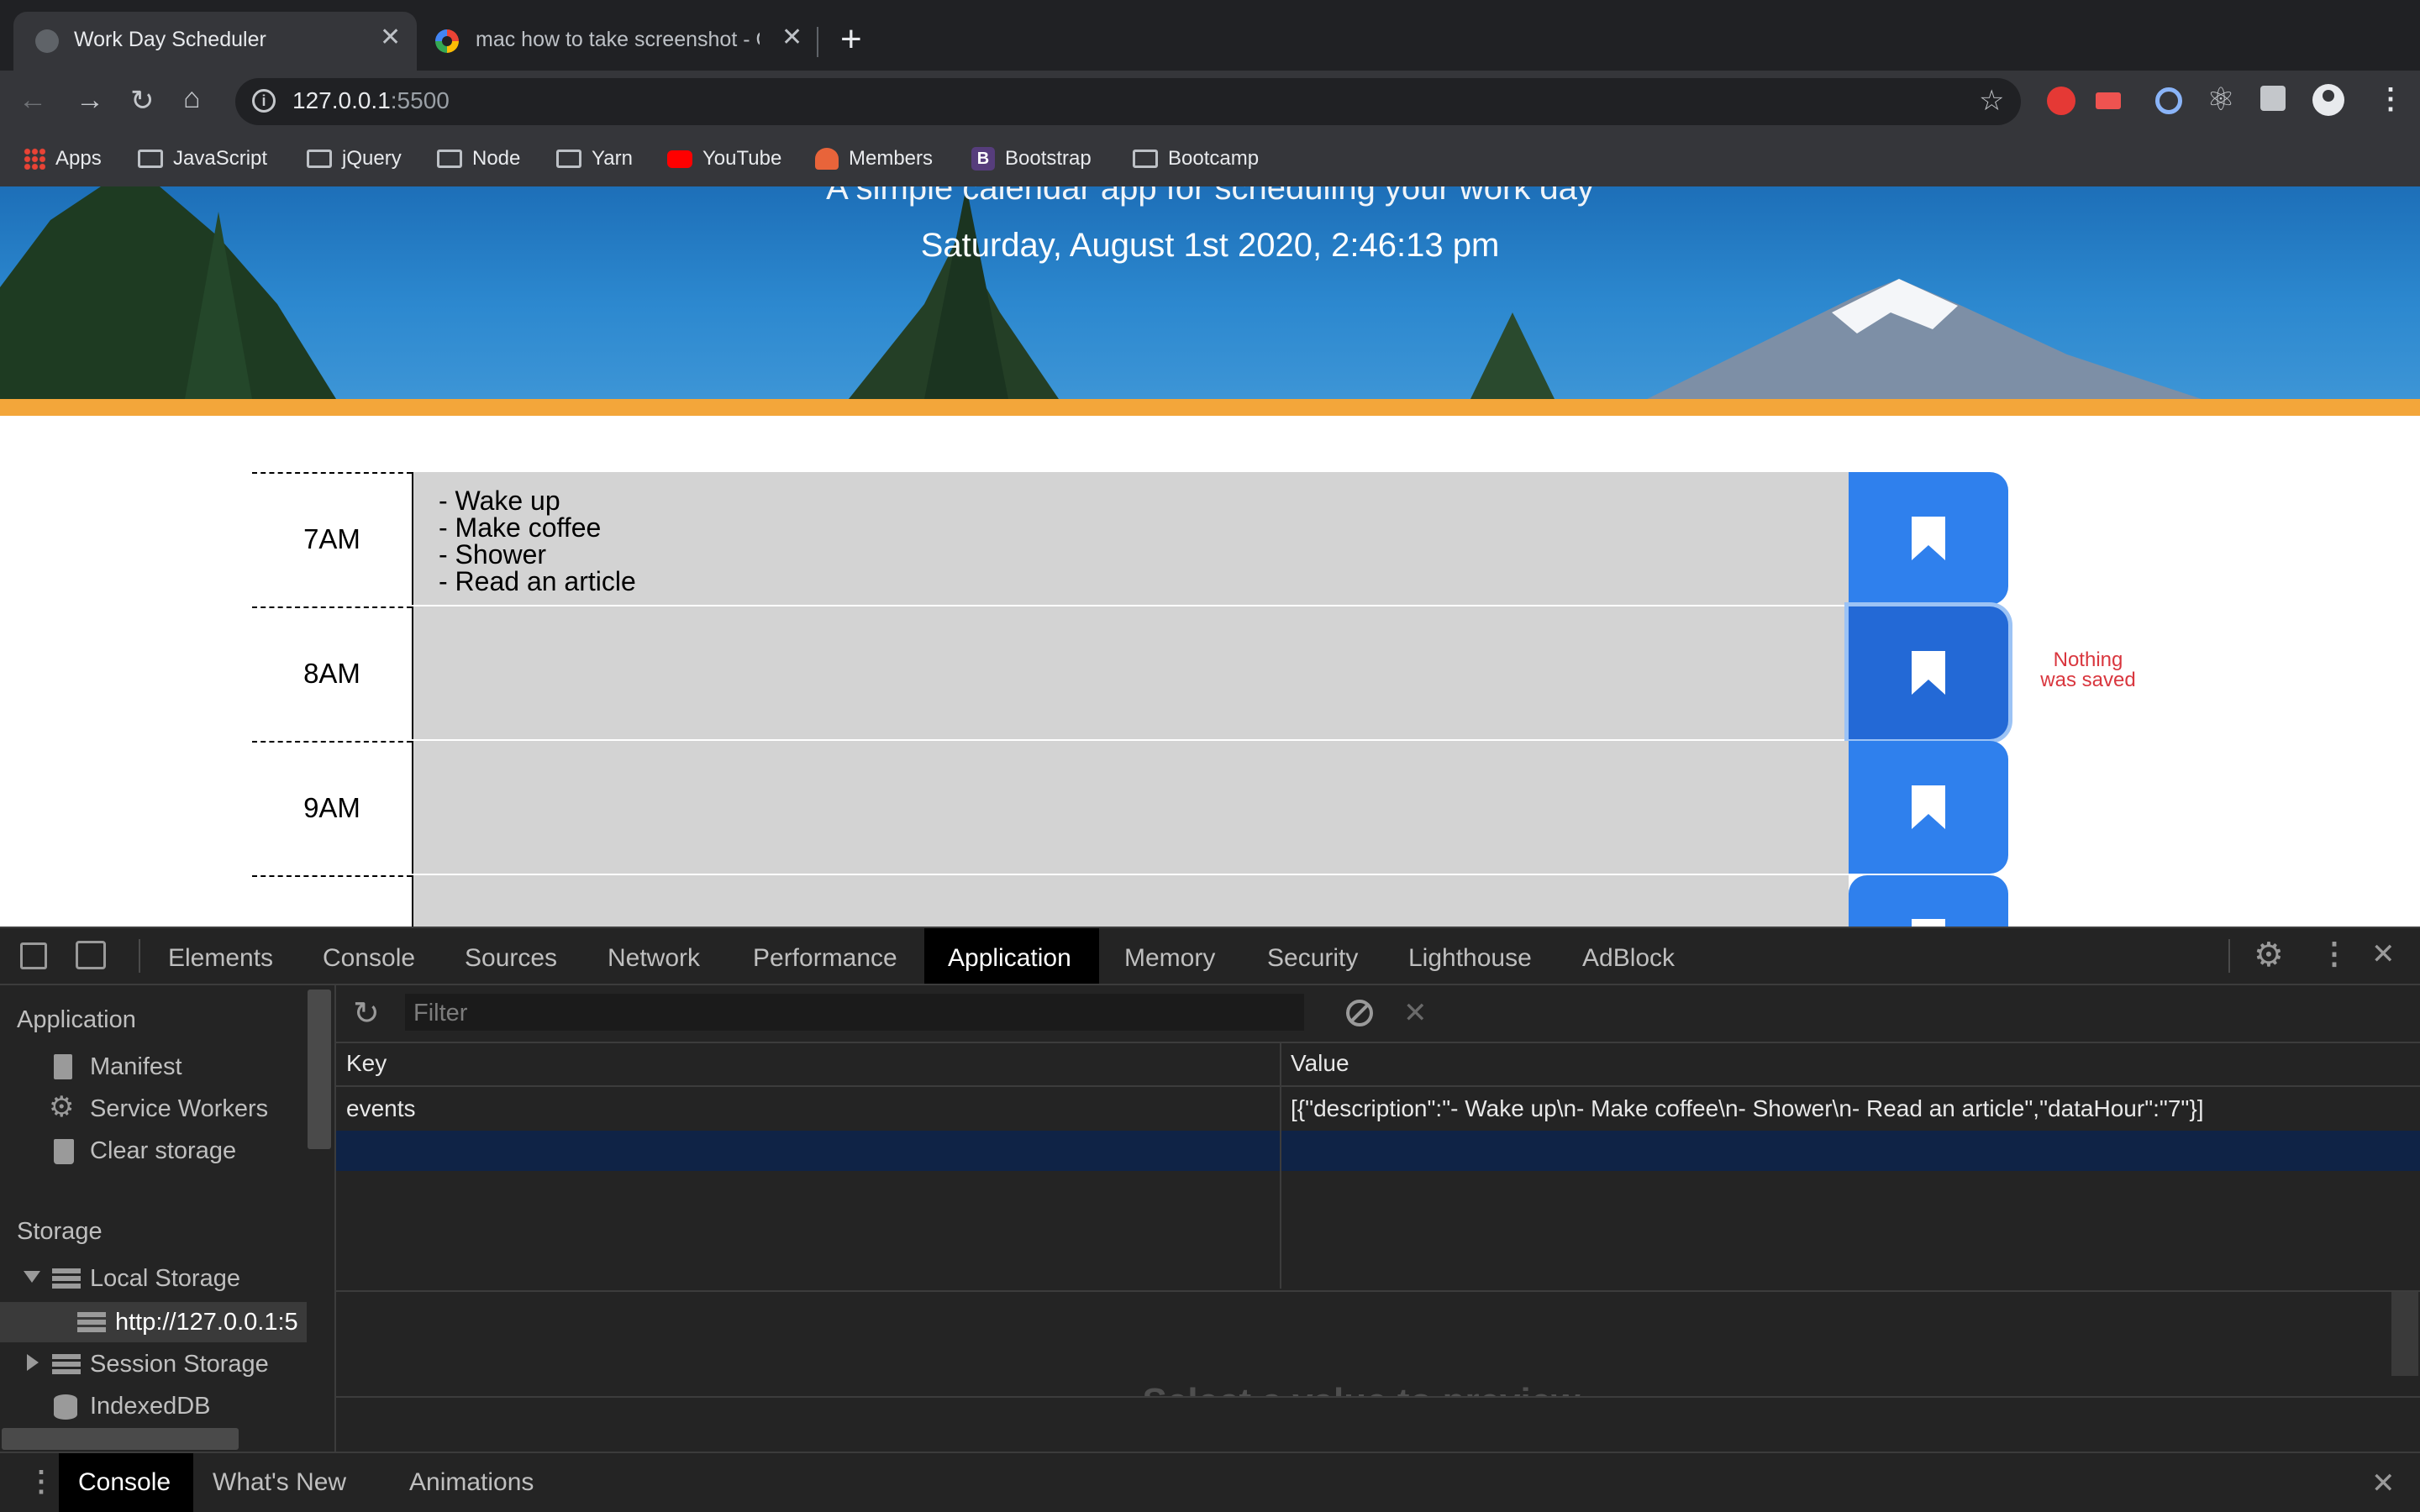 This screenshot has width=2420, height=1512. What do you see at coordinates (594, 158) in the screenshot?
I see `bookmark-yarn: Yarn` at bounding box center [594, 158].